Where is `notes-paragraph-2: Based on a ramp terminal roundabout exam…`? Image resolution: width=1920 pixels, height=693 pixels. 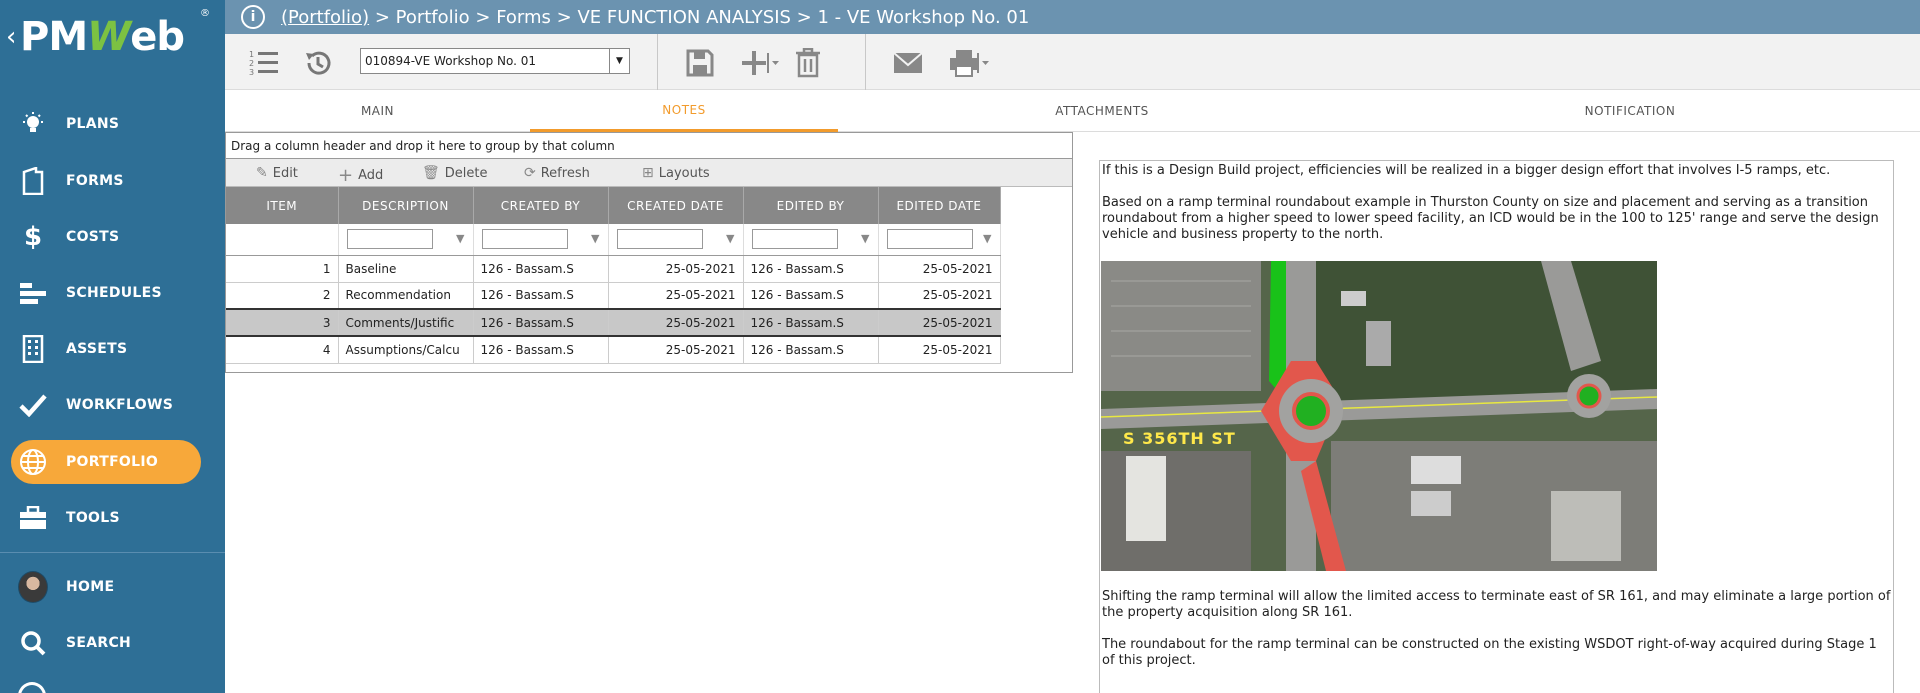
notes-paragraph-2: Based on a ramp terminal roundabout exam… is located at coordinates (1490, 218).